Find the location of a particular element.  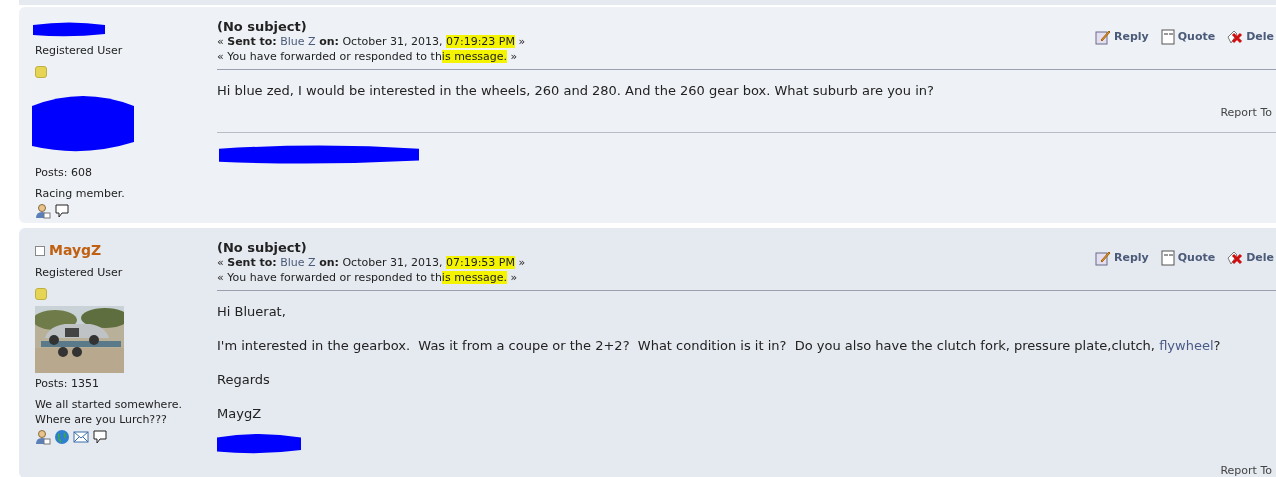

message-paragraph: I'm interested in the gearbox. Was it from a coupe or the 2+2? What condition is it in? Do you also have the clutch fork, pressure plate,clutch, flywheel? is located at coordinates (719, 345).